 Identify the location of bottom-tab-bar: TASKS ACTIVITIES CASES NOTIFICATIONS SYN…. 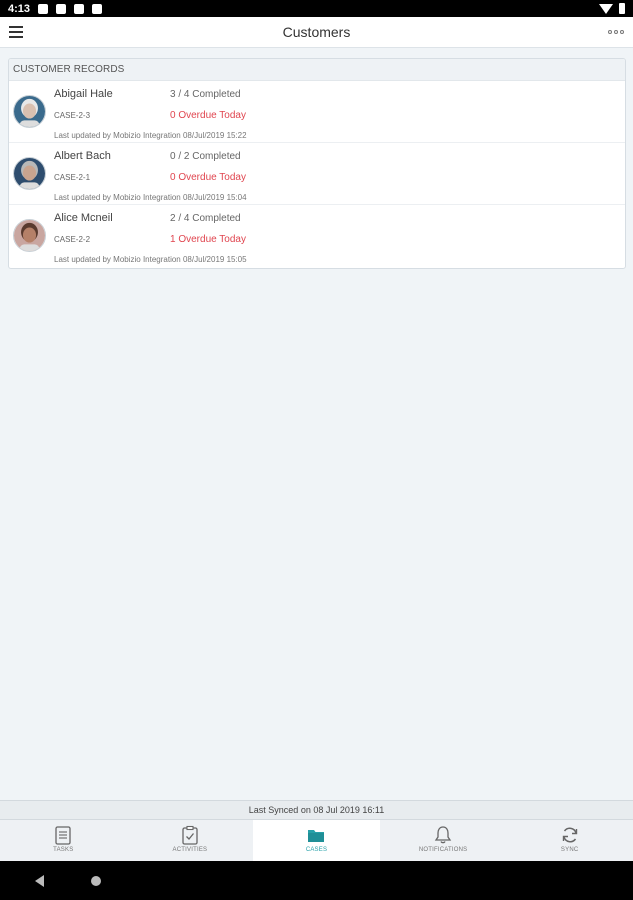
(316, 840).